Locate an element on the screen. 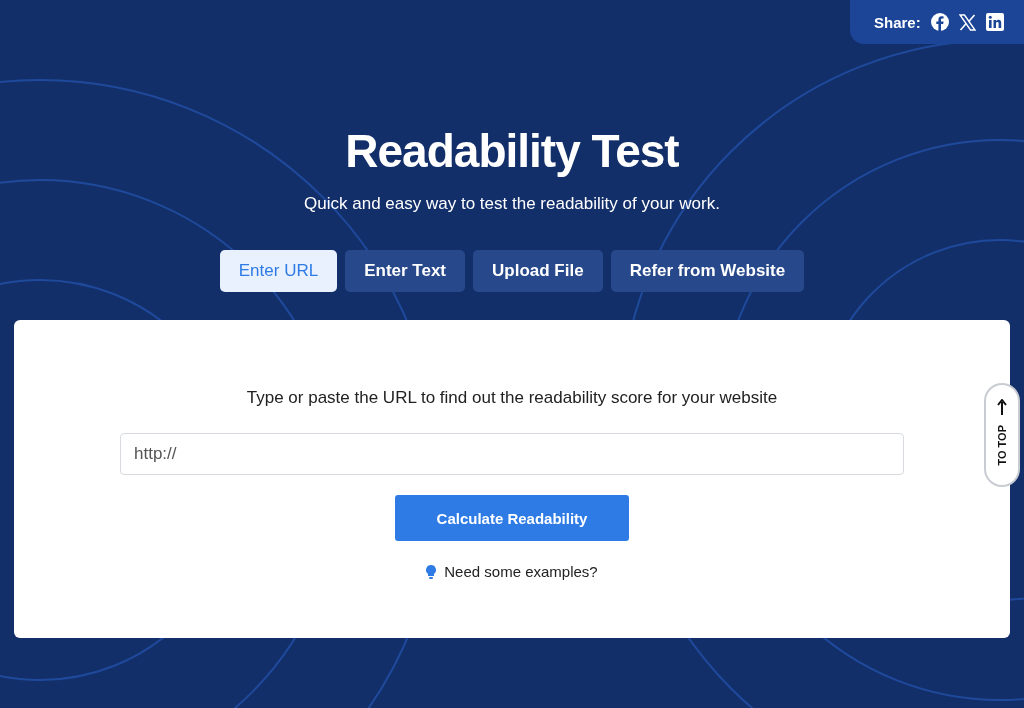 Image resolution: width=1024 pixels, height=708 pixels. input-mode-tab: Enter URL is located at coordinates (278, 271).